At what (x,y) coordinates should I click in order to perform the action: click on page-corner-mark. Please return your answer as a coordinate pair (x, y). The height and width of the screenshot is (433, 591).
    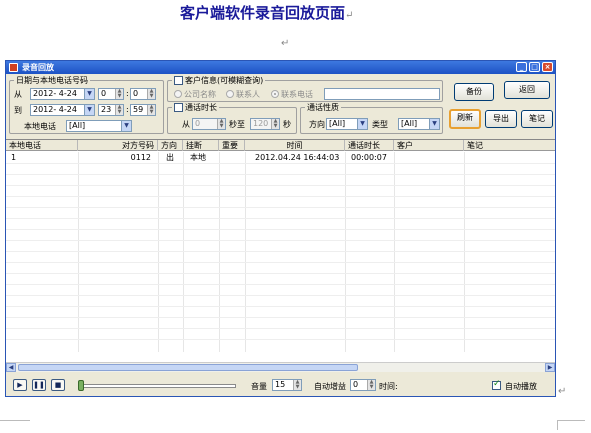
    Looking at the image, I should click on (15, 425).